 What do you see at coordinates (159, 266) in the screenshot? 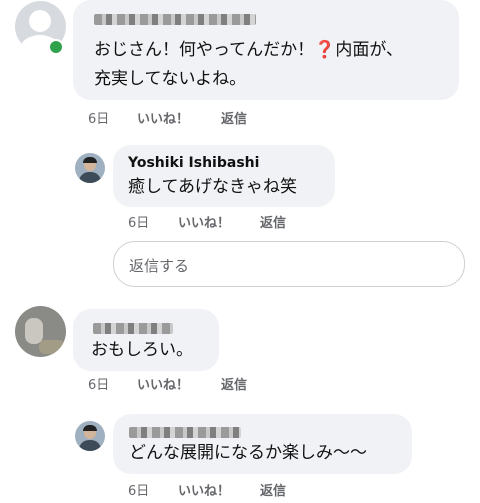
I see `reply-input-placeholder: 返信する` at bounding box center [159, 266].